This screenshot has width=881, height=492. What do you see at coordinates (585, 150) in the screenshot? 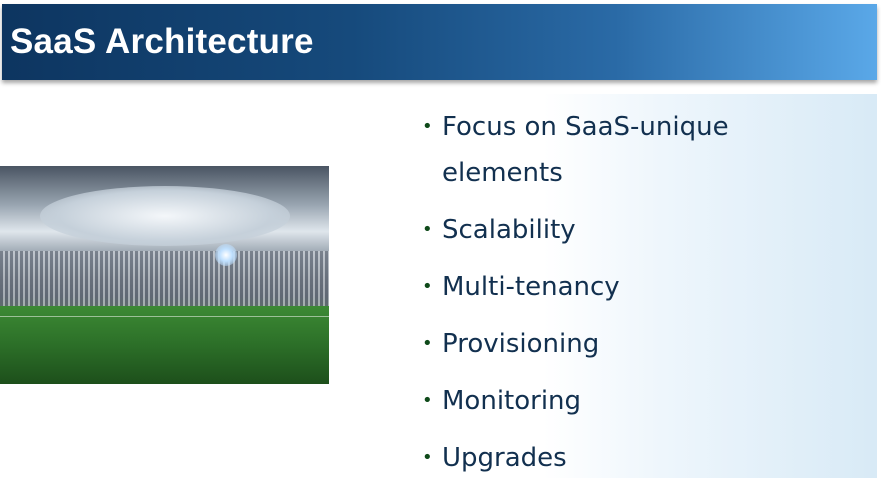
I see `bullet-text: Focus on SaaS-unique elements` at bounding box center [585, 150].